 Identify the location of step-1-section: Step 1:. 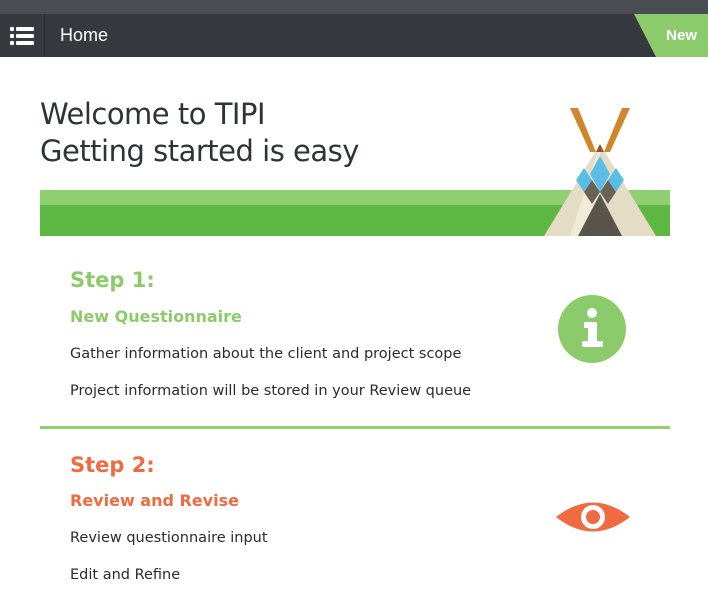
(112, 280).